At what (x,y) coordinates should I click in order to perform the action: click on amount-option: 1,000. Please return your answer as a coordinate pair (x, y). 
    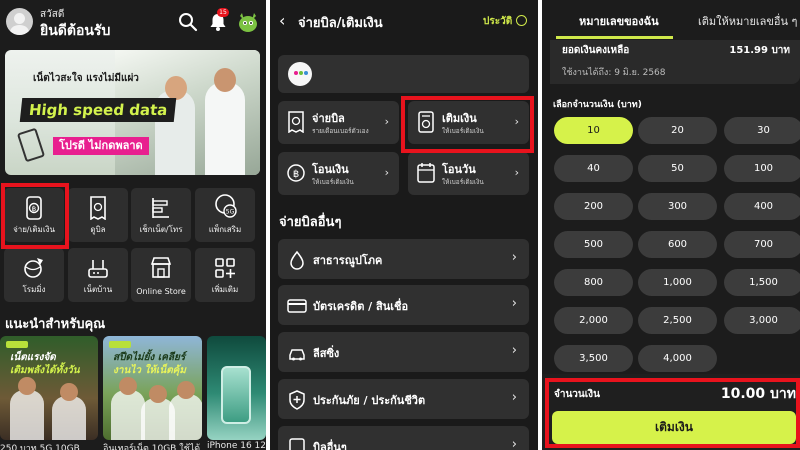
    Looking at the image, I should click on (677, 282).